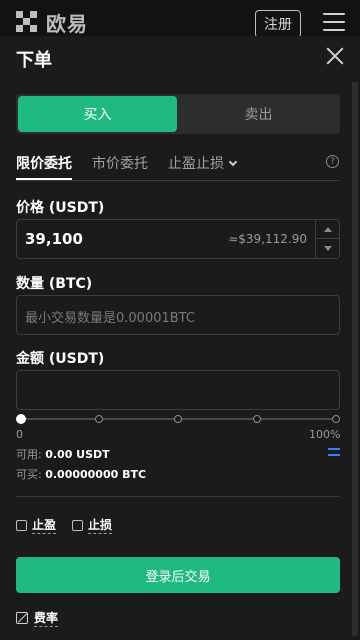 This screenshot has width=360, height=640. Describe the element at coordinates (334, 22) in the screenshot. I see `menu-icon` at that location.